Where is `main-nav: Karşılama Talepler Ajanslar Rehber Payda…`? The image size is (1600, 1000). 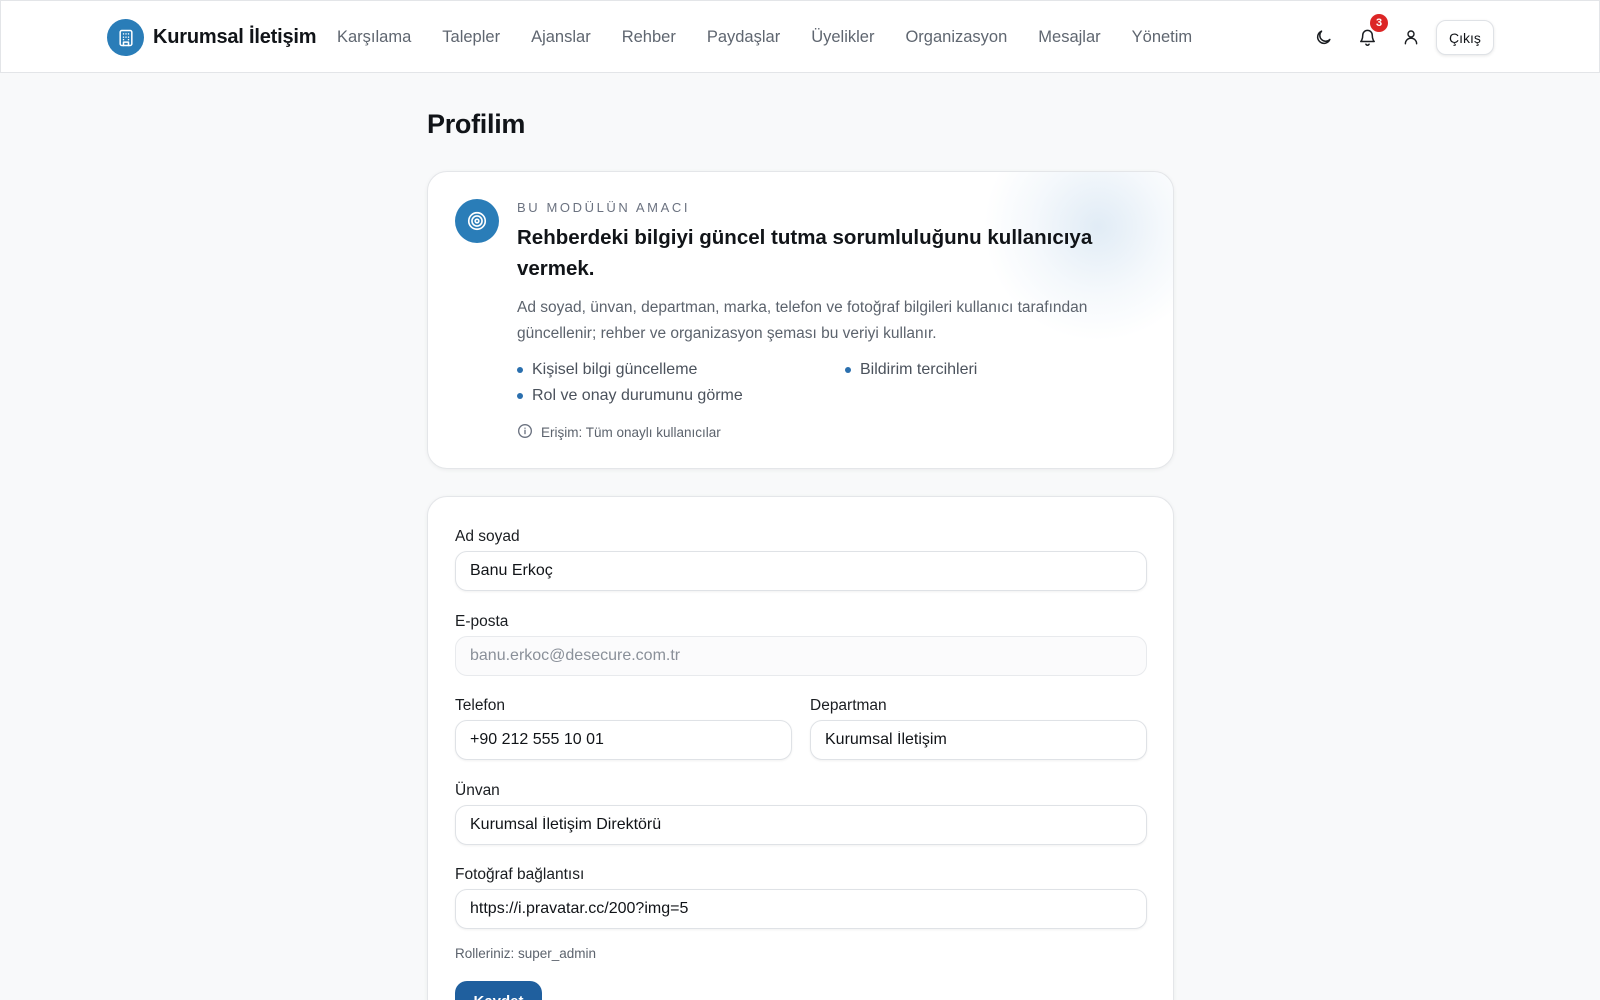
main-nav: Karşılama Talepler Ajanslar Rehber Payda… is located at coordinates (772, 37).